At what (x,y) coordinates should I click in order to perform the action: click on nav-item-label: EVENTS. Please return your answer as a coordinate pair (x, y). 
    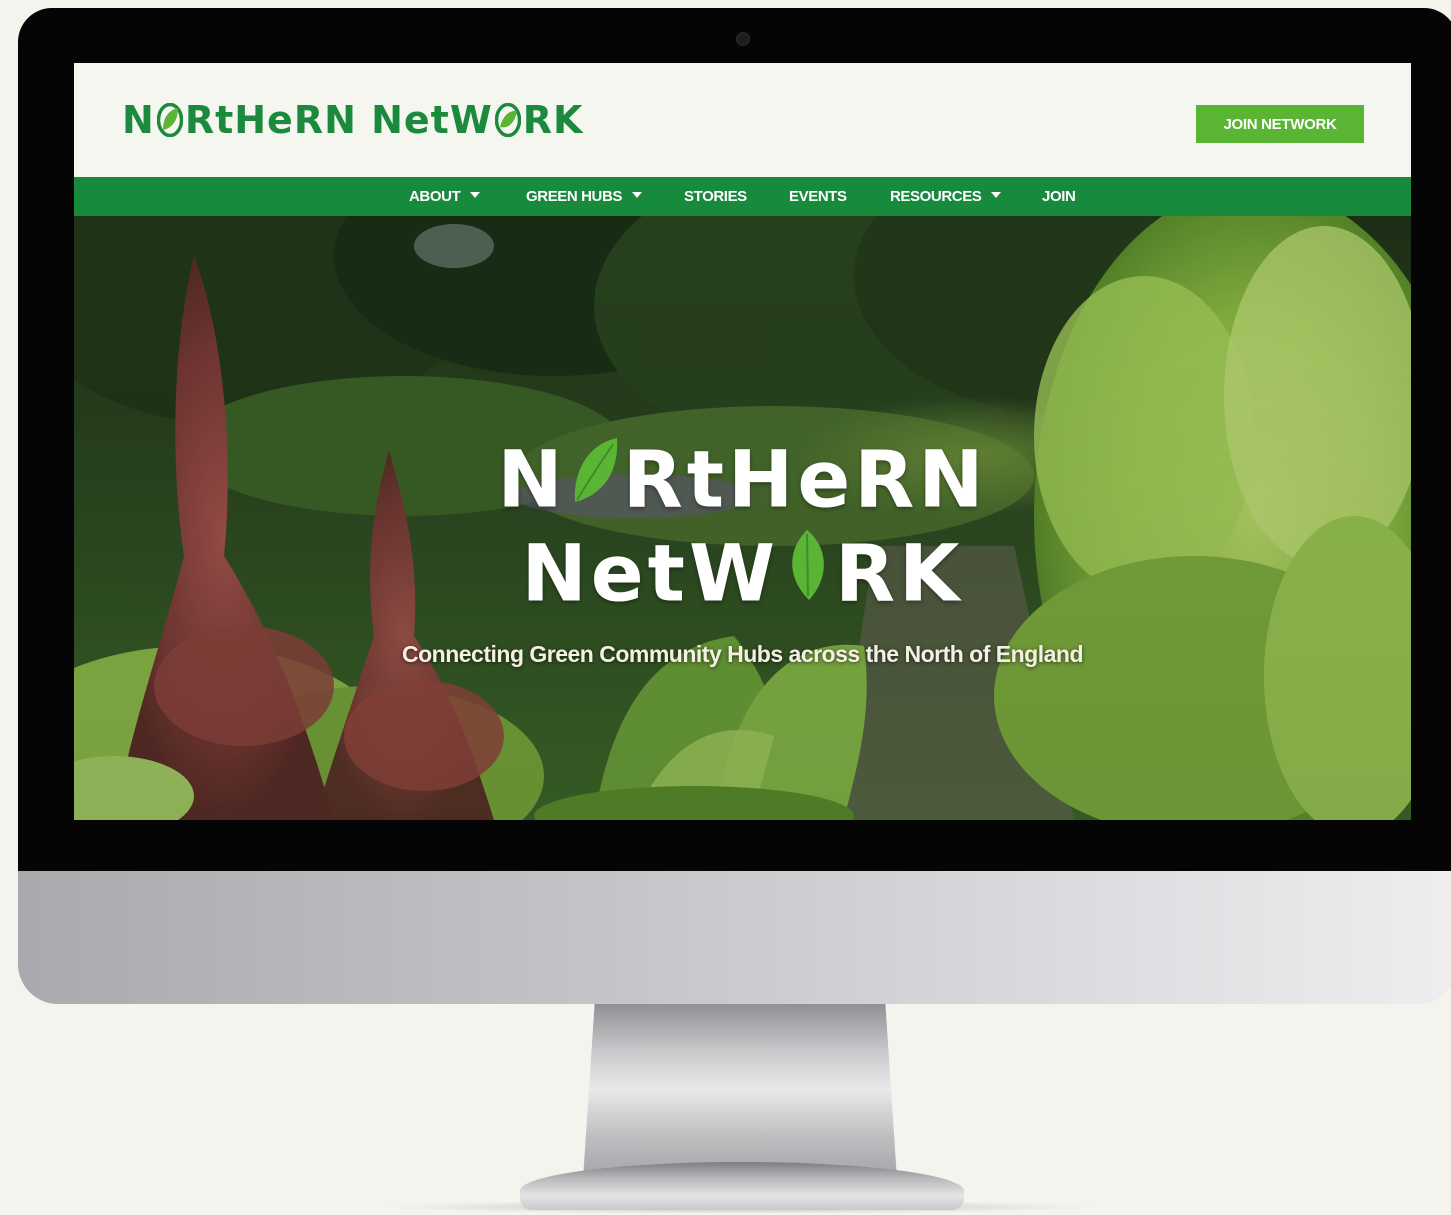
    Looking at the image, I should click on (818, 196).